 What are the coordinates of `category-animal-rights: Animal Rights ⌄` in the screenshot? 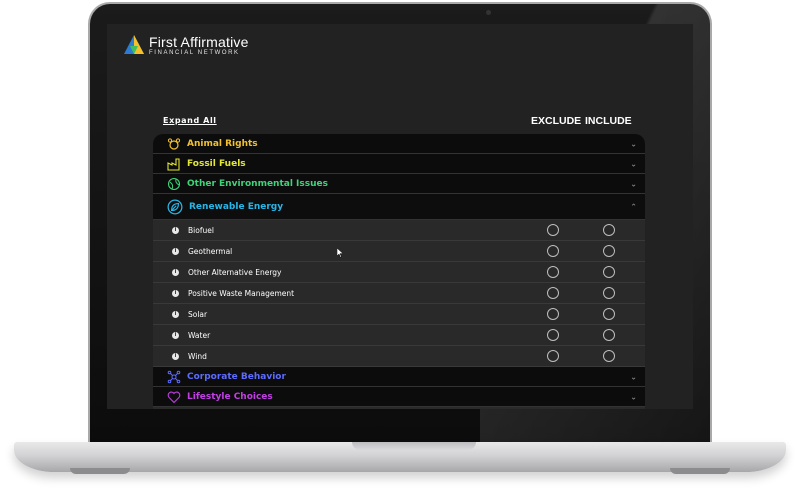 It's located at (399, 144).